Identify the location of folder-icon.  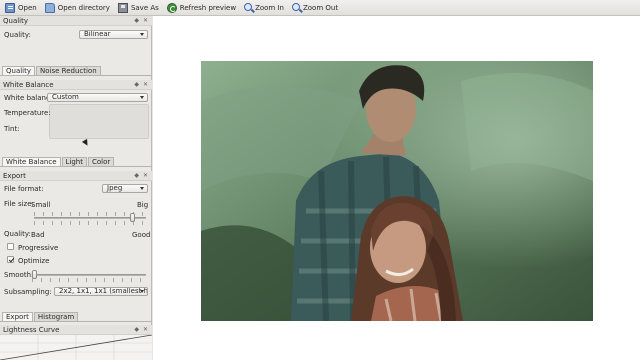
(49, 7).